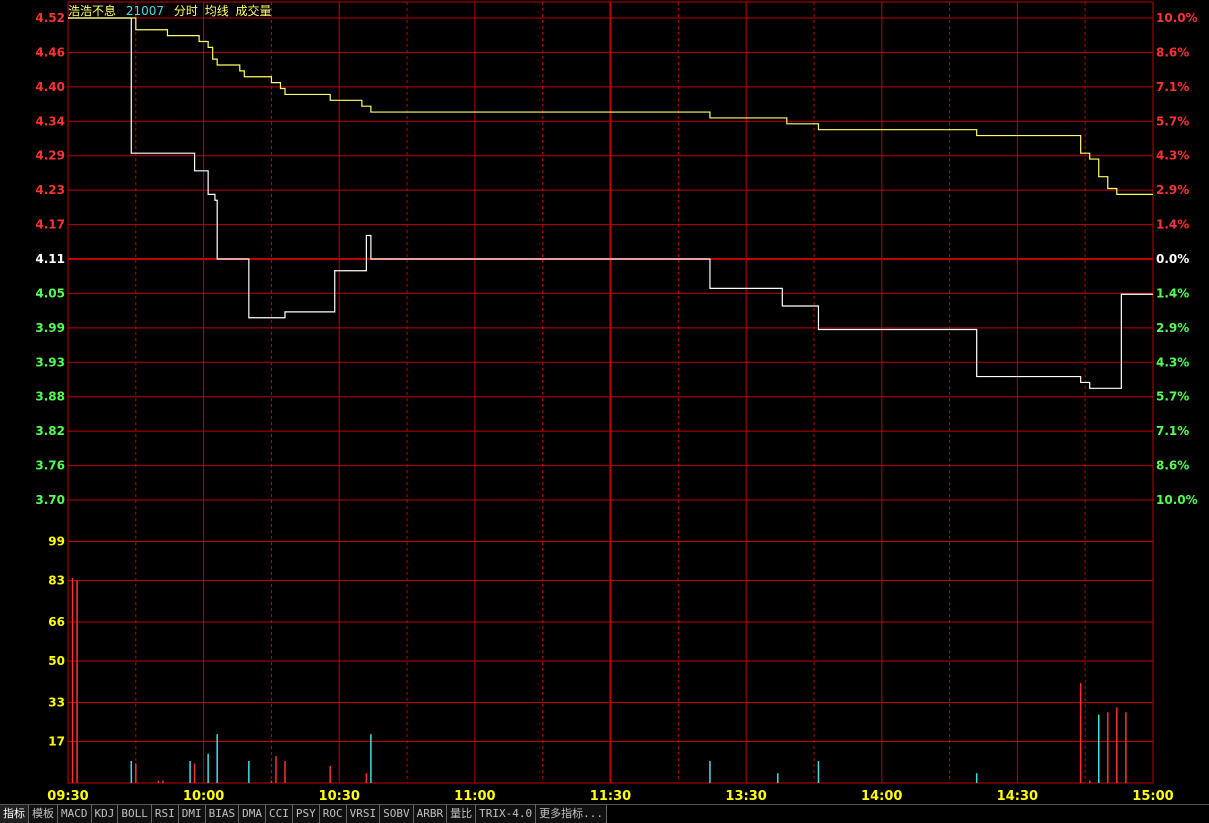  I want to click on price-tick-label: 3.82, so click(50, 431).